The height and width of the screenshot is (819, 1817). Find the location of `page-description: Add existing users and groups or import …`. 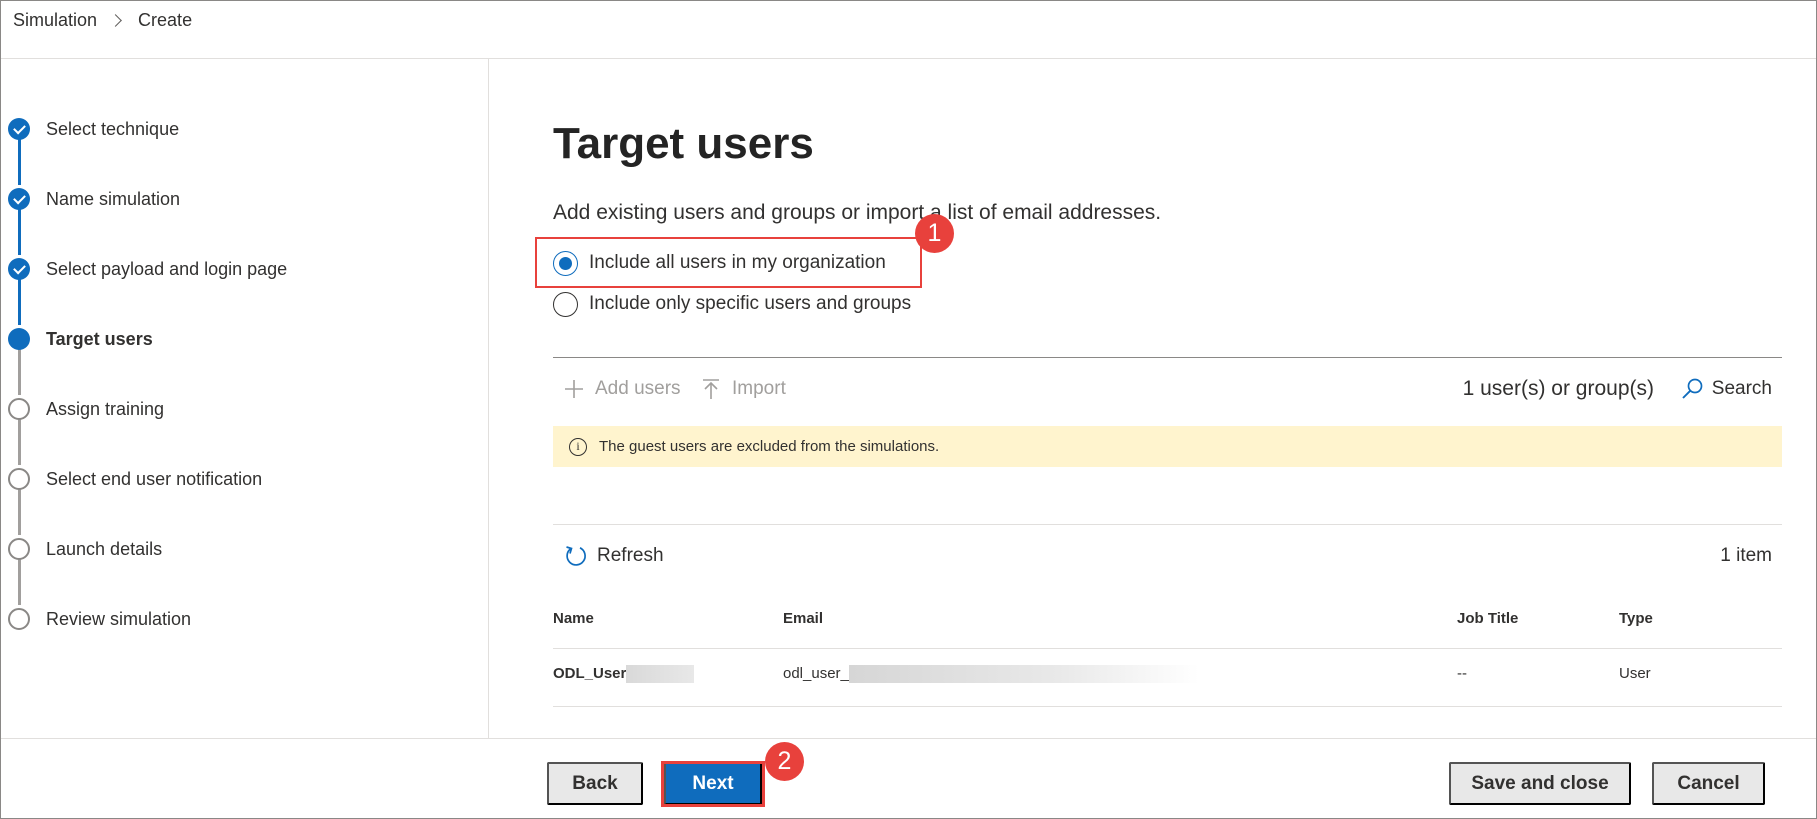

page-description: Add existing users and groups or import … is located at coordinates (857, 212).